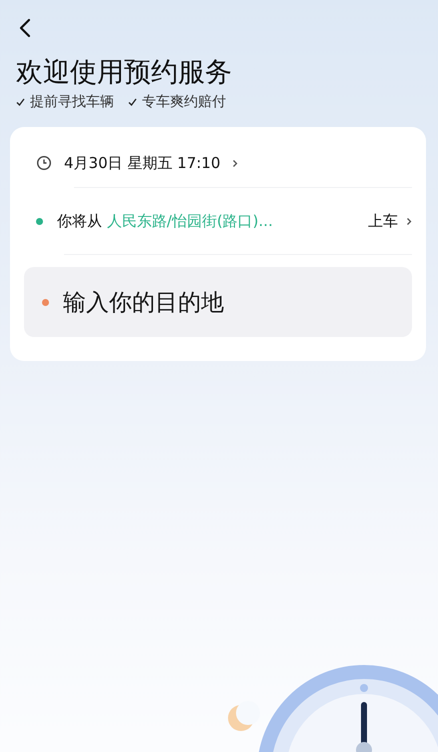  I want to click on destination-button: 输入你的目的地, so click(218, 302).